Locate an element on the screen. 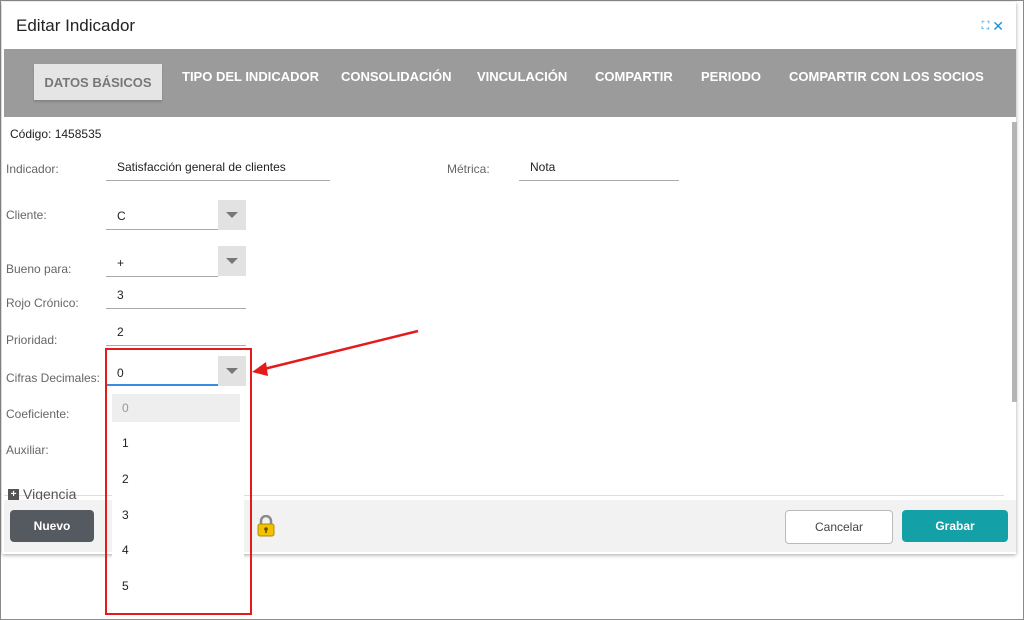 This screenshot has height=620, width=1024. prioridad-underline is located at coordinates (176, 345).